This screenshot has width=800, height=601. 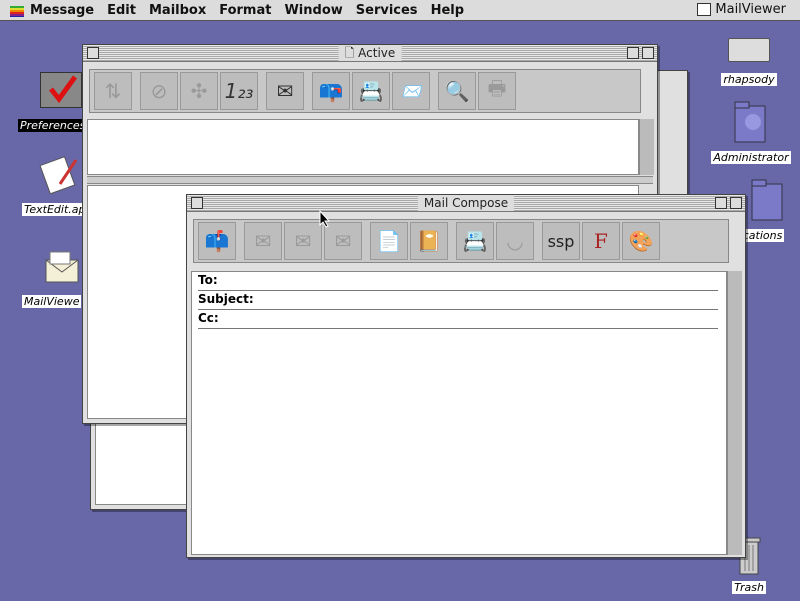 I want to click on search-icon: 🔍, so click(x=457, y=91).